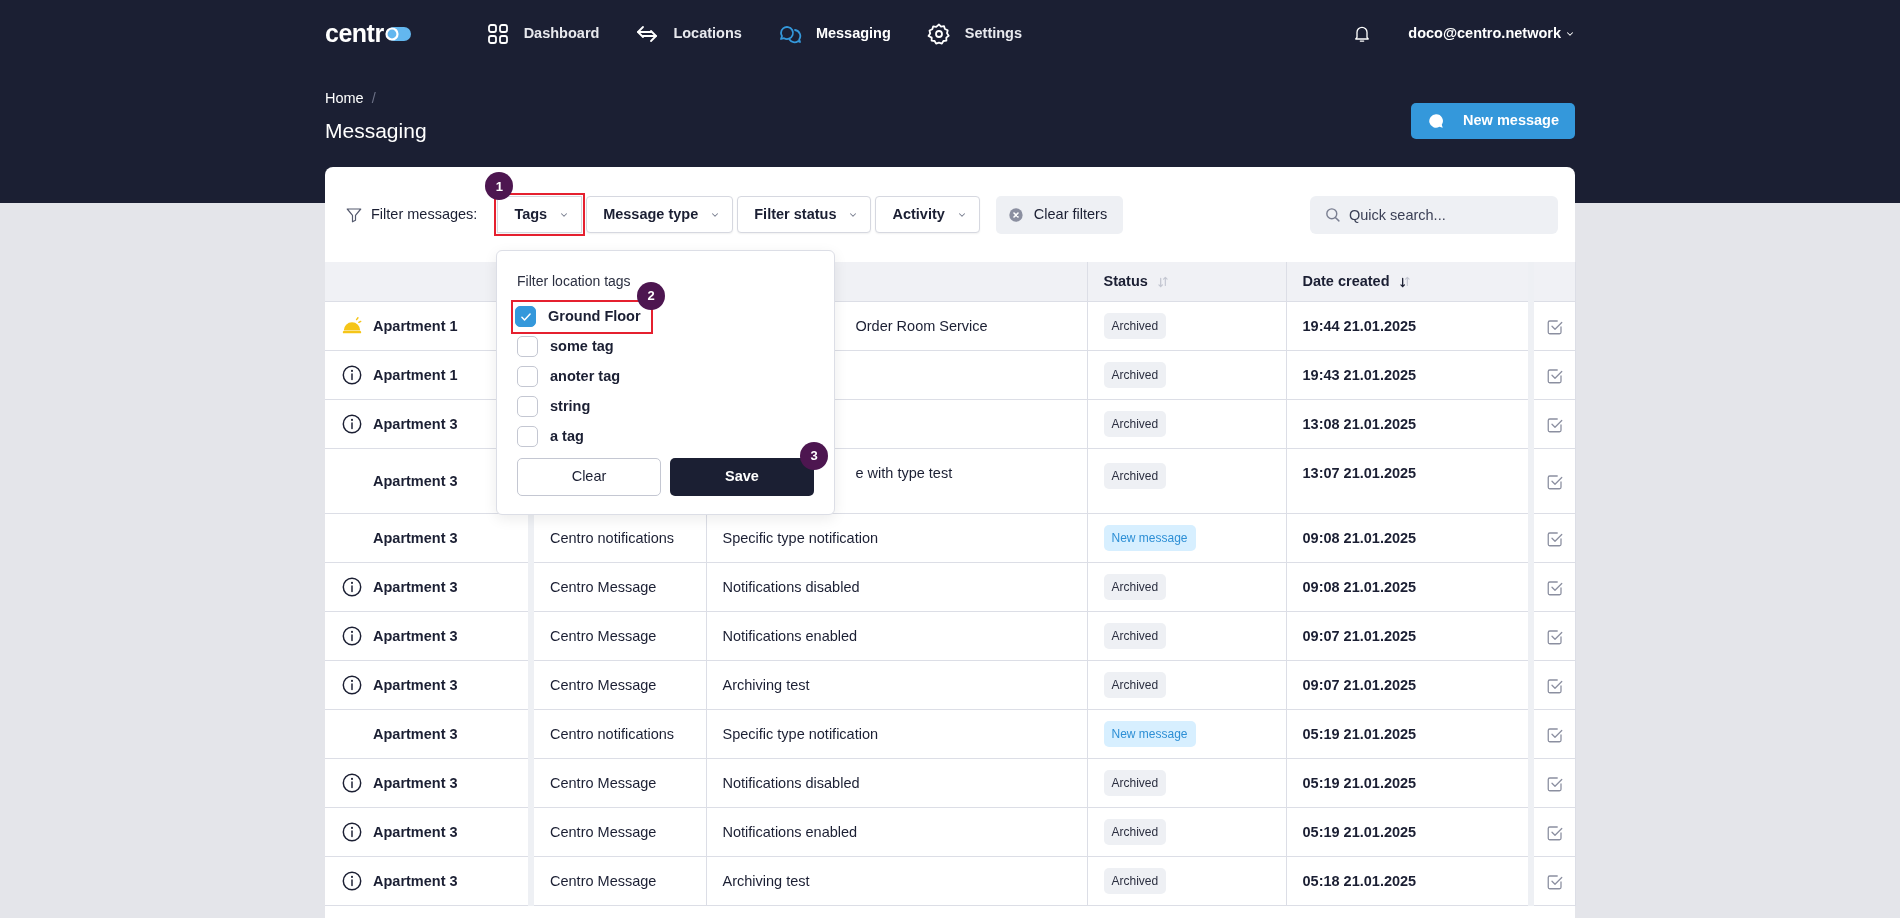 The height and width of the screenshot is (918, 1900). What do you see at coordinates (804, 215) in the screenshot?
I see `filter-dropdown: Filter status` at bounding box center [804, 215].